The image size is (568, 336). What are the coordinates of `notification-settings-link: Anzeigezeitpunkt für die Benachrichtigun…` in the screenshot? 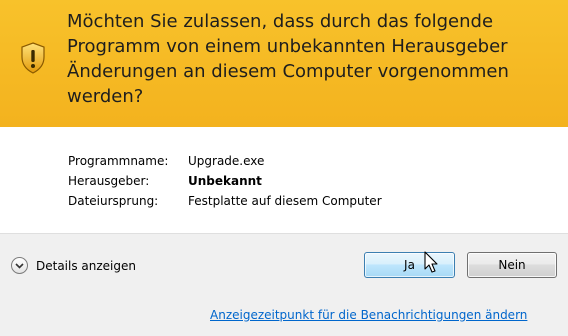 It's located at (368, 315).